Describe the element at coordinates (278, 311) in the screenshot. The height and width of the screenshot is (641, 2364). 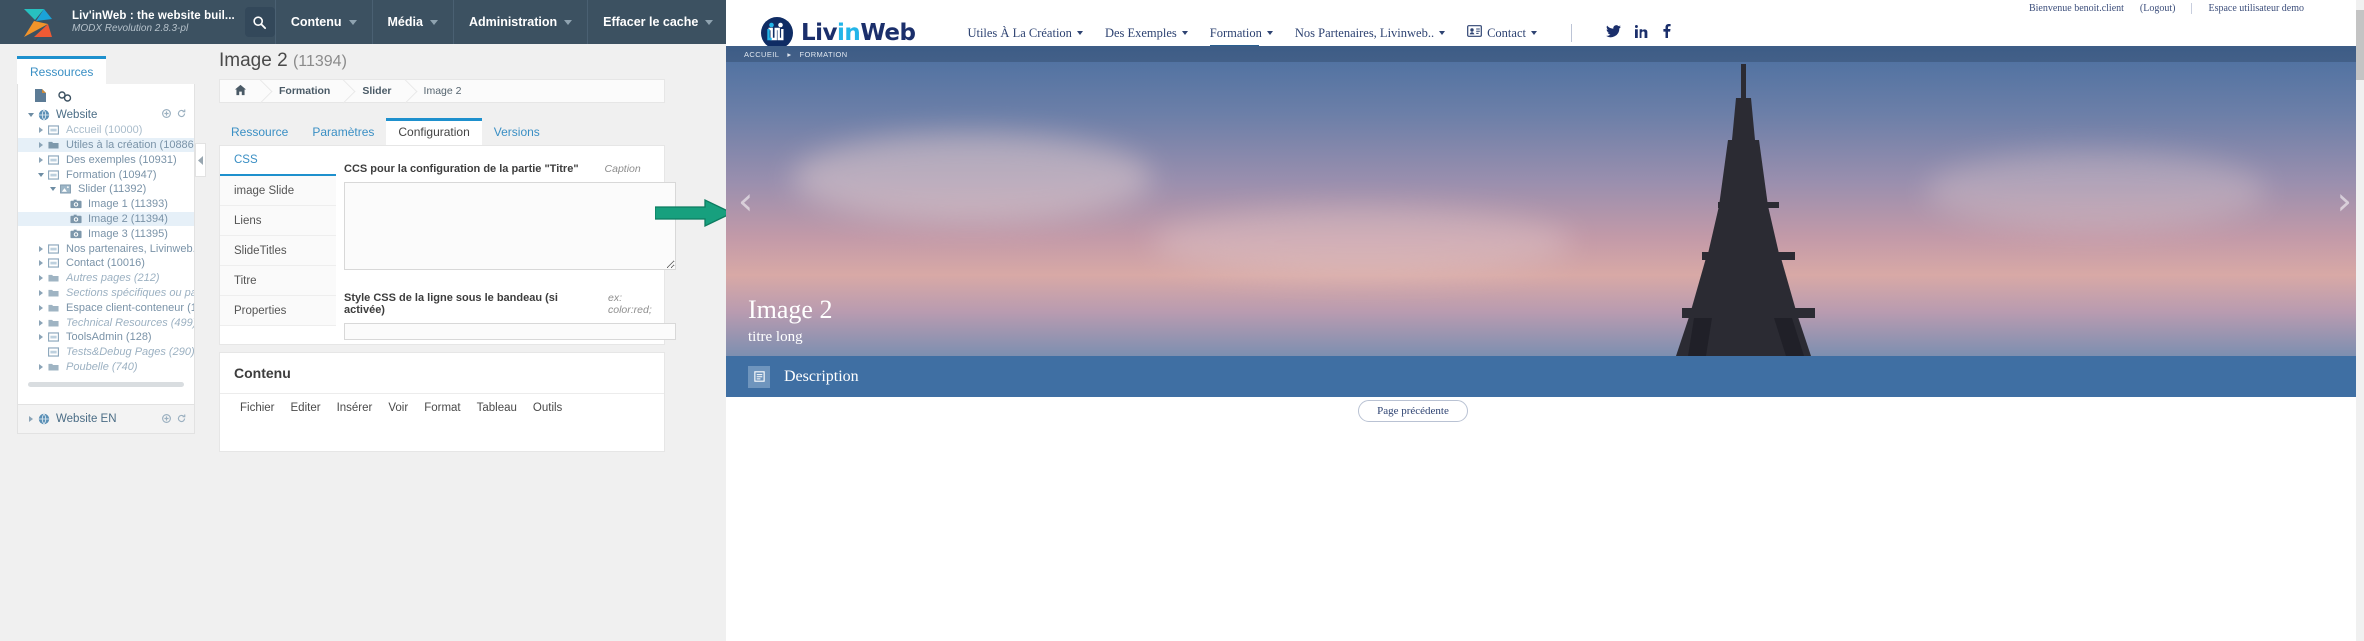
I see `vtab-properties: Properties` at that location.